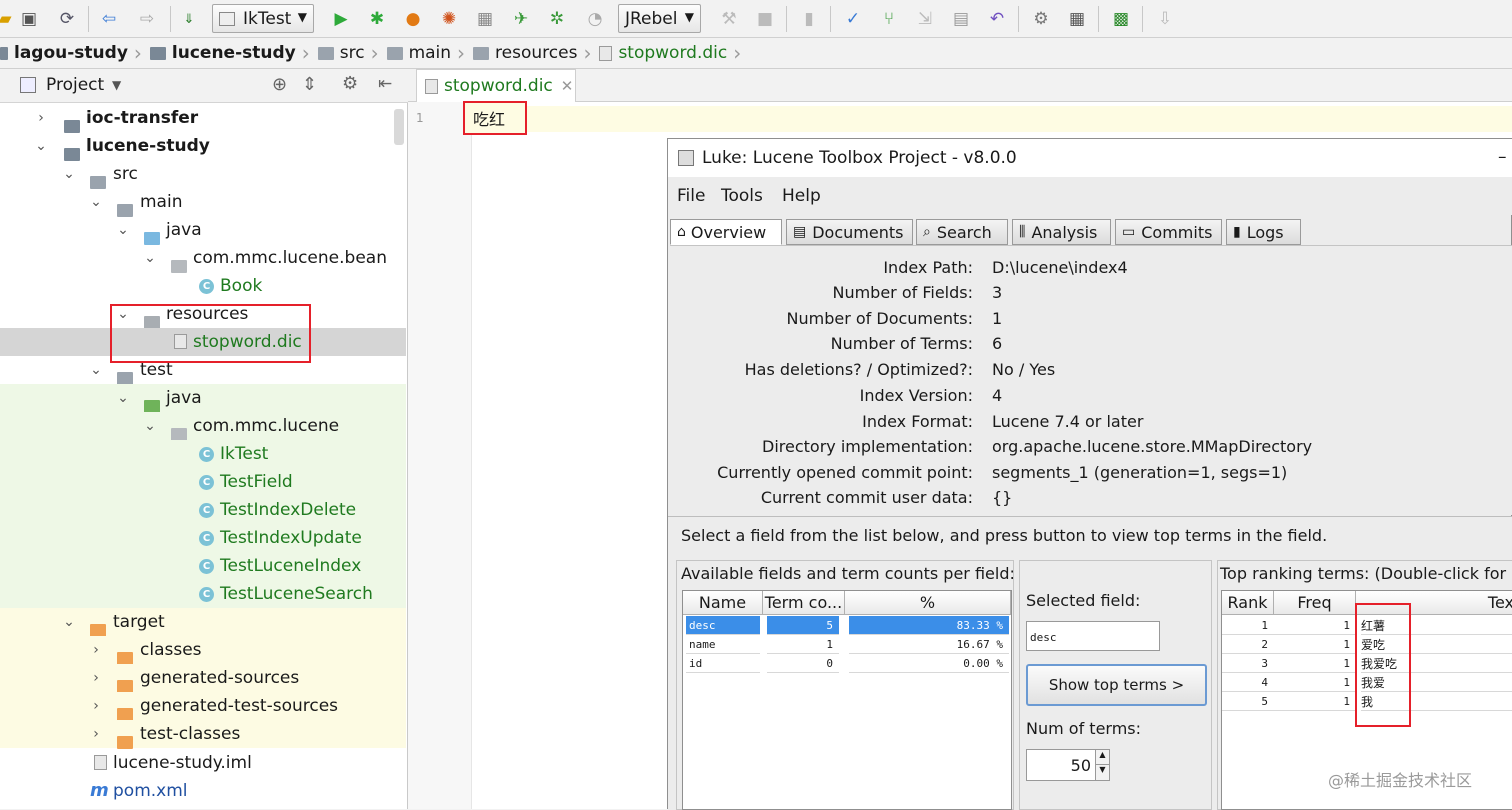 The width and height of the screenshot is (1512, 810). Describe the element at coordinates (449, 19) in the screenshot. I see `profile-icon: ✺` at that location.